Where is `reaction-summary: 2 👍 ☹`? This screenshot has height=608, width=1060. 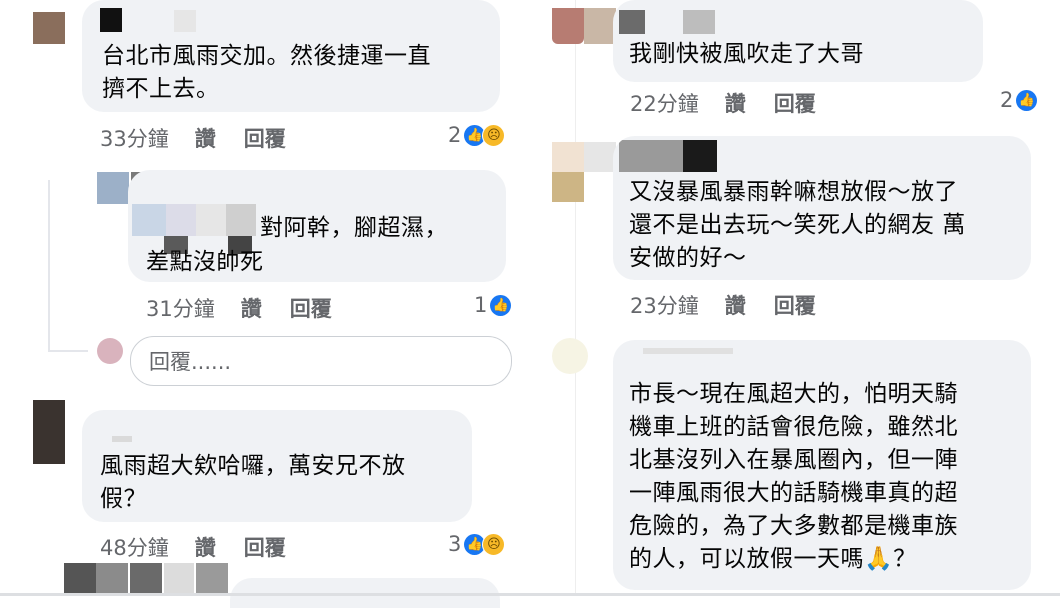
reaction-summary: 2 👍 ☹ is located at coordinates (477, 135).